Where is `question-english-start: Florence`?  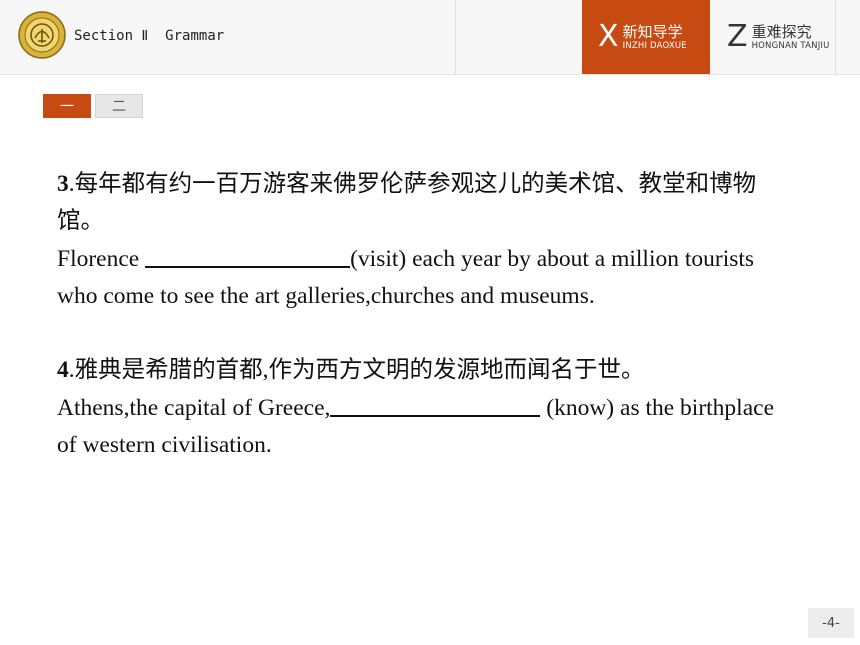
question-english-start: Florence is located at coordinates (101, 259).